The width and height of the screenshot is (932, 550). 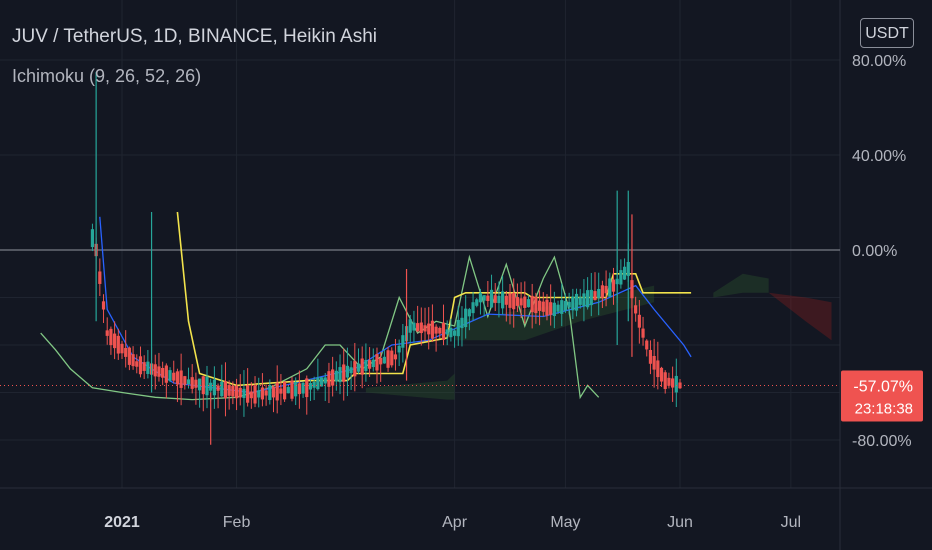 I want to click on indicator-legend-ichimoku: Ichimoku (9, 26, 52, 26), so click(x=106, y=76).